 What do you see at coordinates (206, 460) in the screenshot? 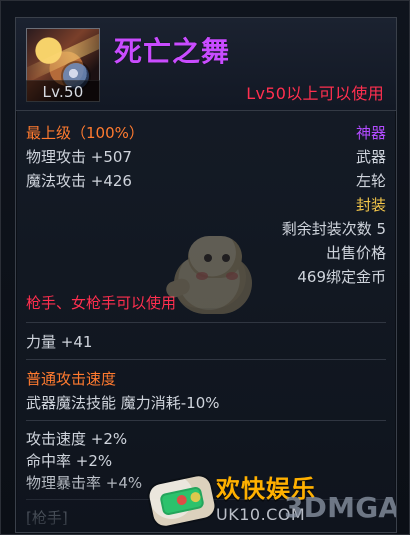
I see `extra-stat-row-1: 命中率 +2%` at bounding box center [206, 460].